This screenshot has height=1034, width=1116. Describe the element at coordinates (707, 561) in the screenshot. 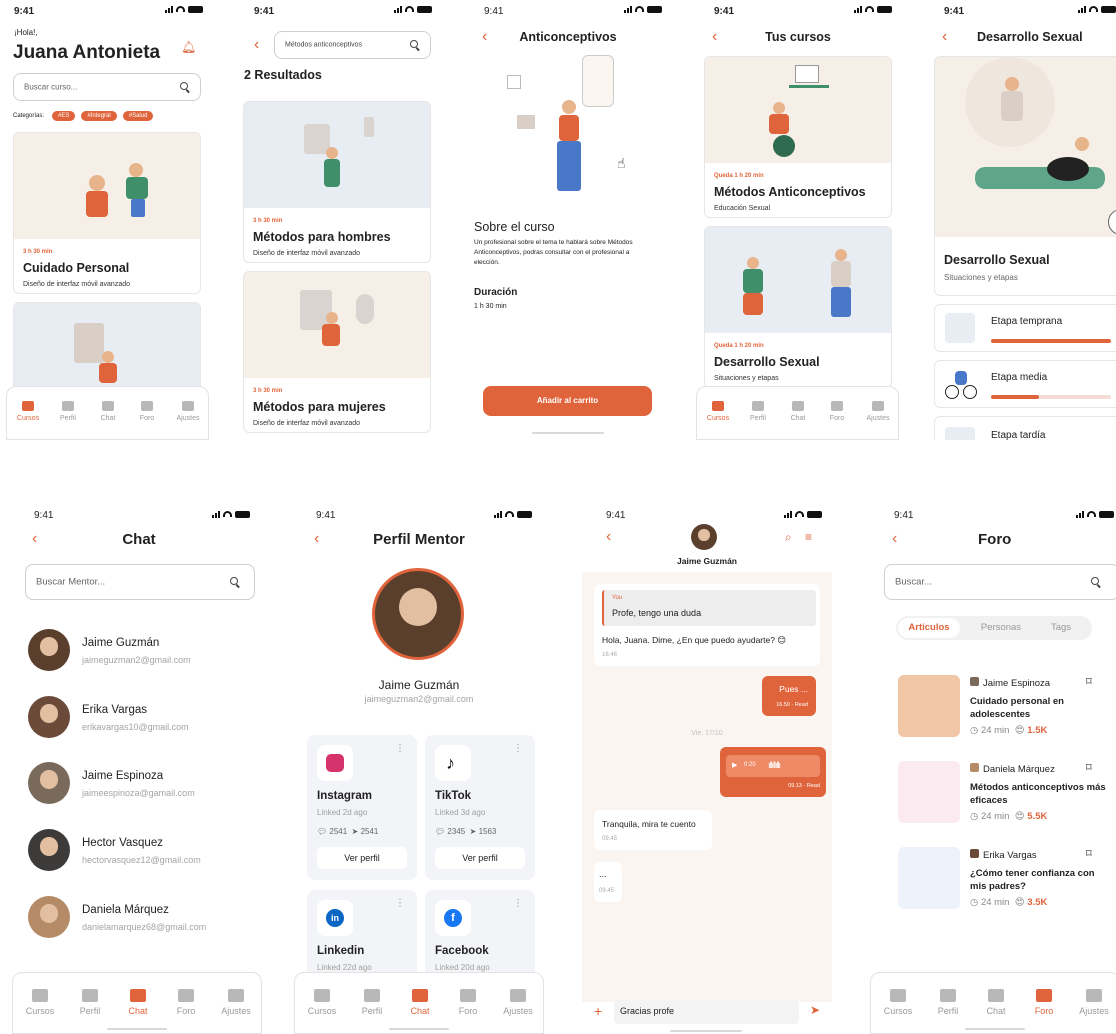

I see `contact-name: Jaime Guzmán` at that location.